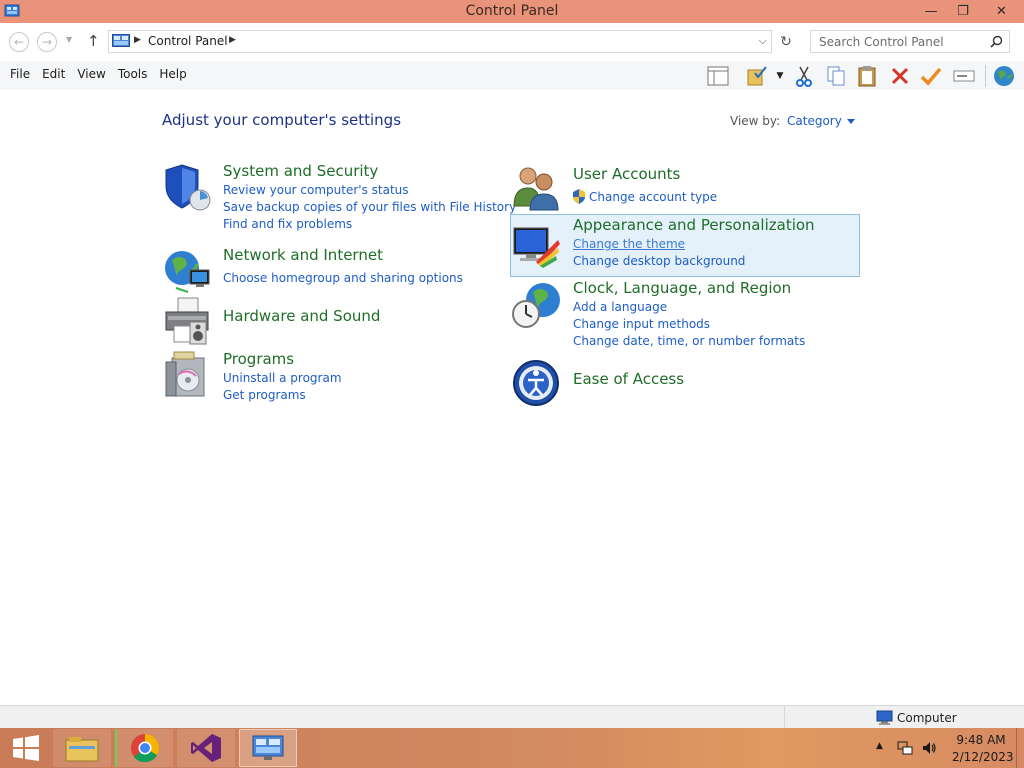  What do you see at coordinates (881, 42) in the screenshot?
I see `search-placeholder: Search Control Panel` at bounding box center [881, 42].